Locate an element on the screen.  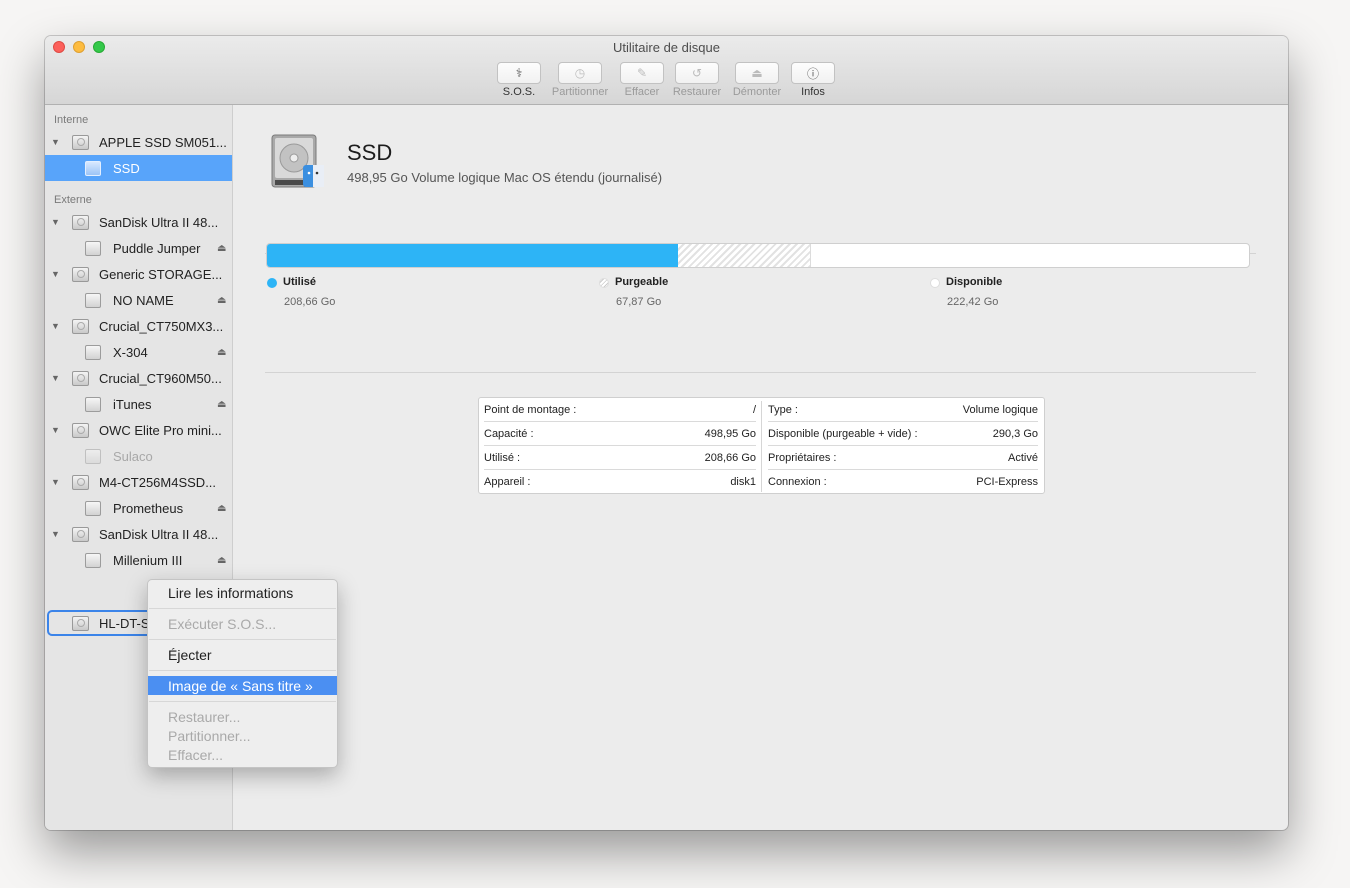
sidebar-section-internal: Interne is located at coordinates (71, 120).